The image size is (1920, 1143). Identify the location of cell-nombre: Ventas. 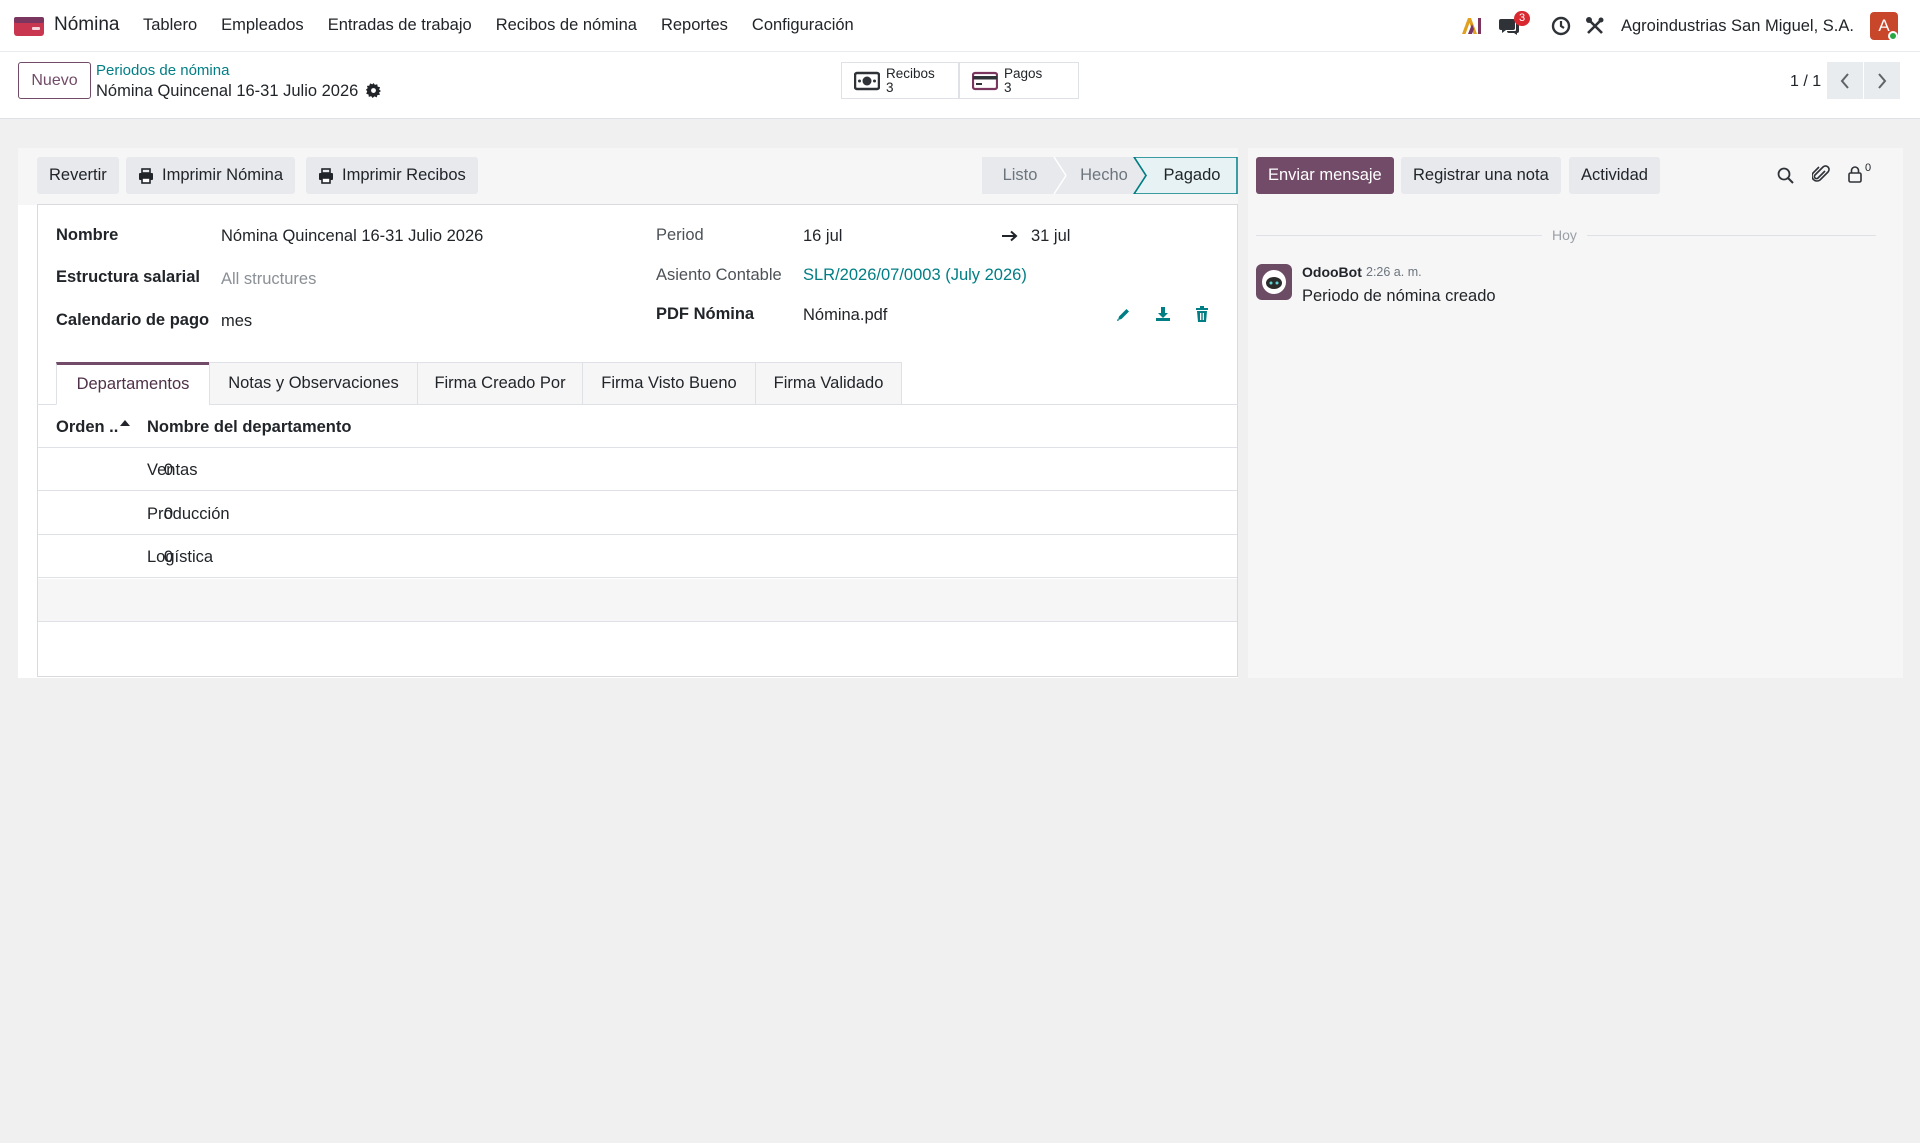
(172, 470).